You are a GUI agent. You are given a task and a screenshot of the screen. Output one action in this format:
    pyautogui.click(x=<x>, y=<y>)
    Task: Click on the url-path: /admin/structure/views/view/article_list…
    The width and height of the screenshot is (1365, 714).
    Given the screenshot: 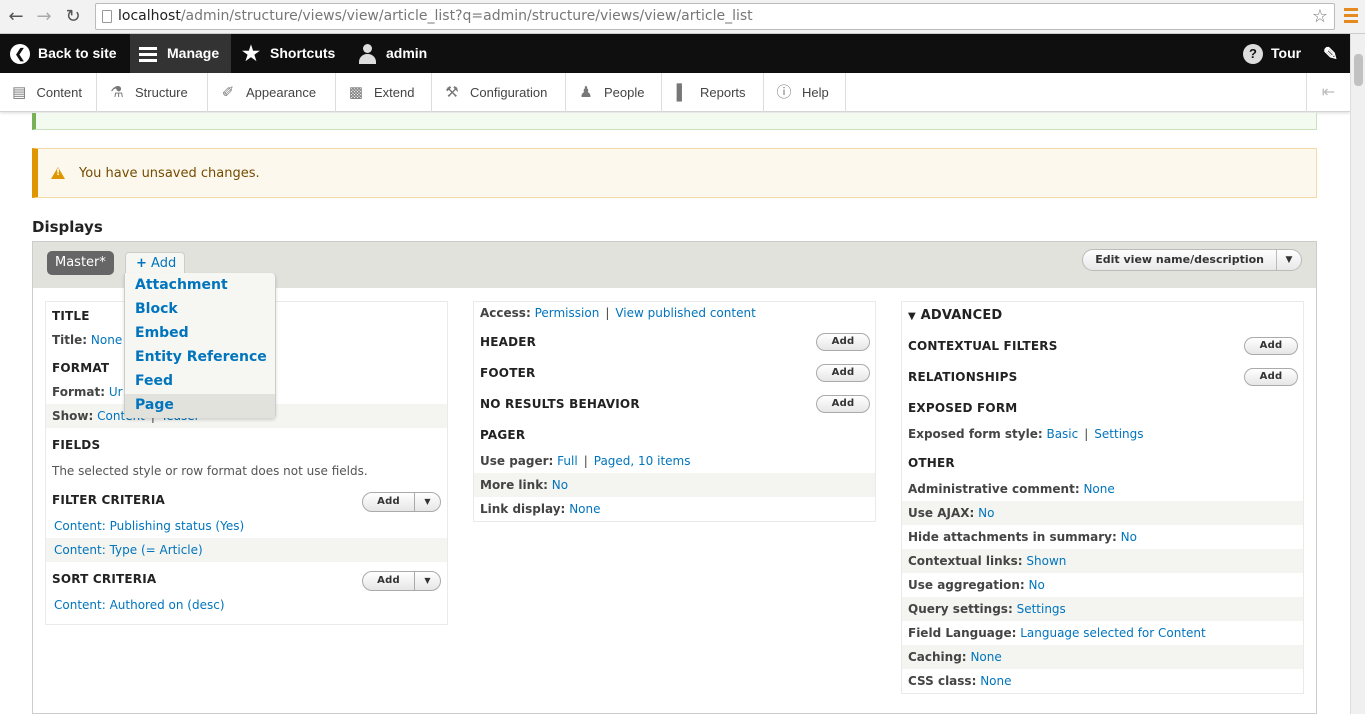 What is the action you would take?
    pyautogui.click(x=466, y=16)
    